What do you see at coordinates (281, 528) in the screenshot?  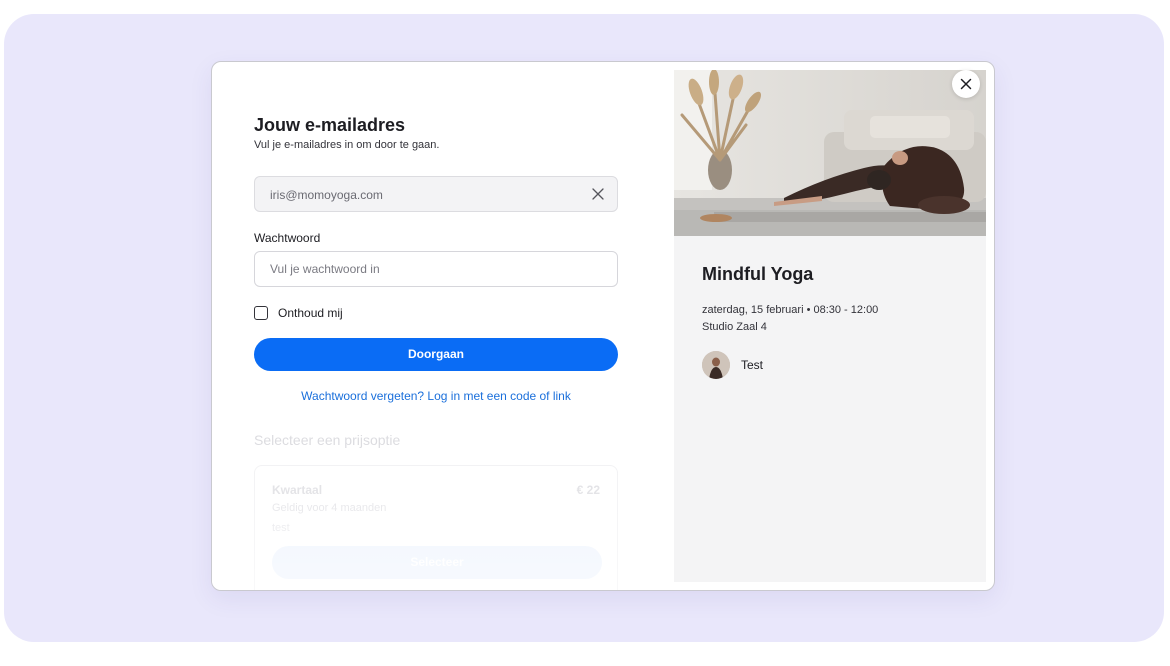 I see `price-option-description: test` at bounding box center [281, 528].